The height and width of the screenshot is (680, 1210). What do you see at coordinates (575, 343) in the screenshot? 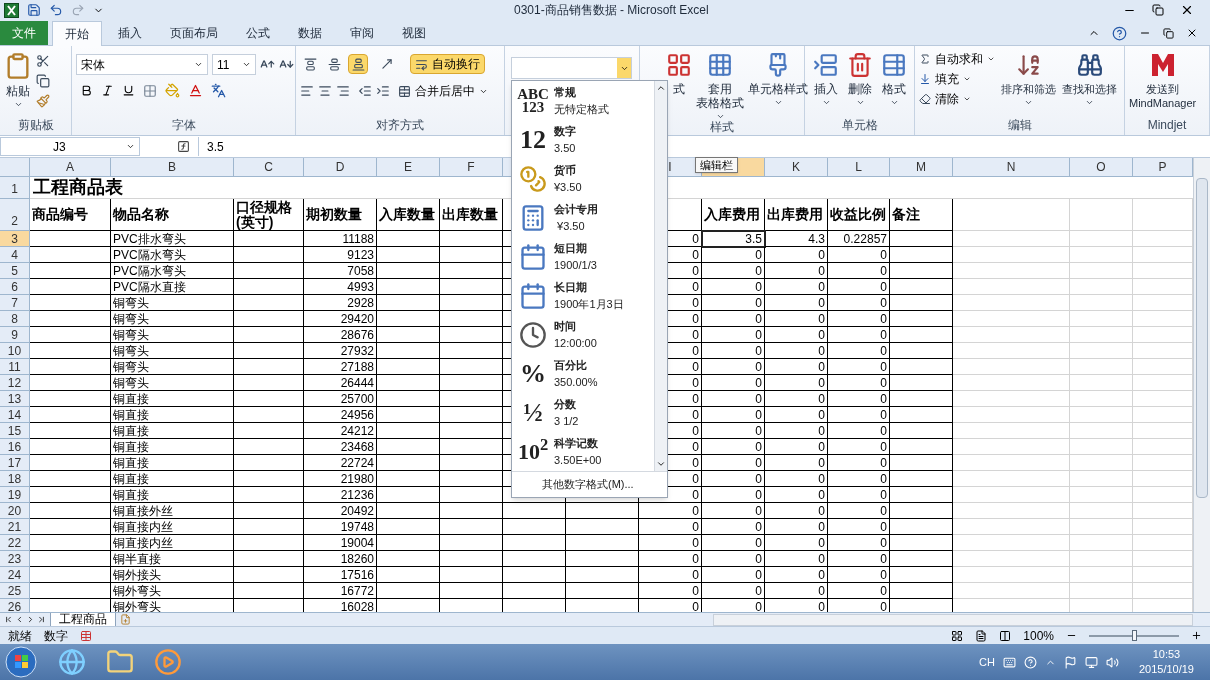
I see `format-sample: 12:00:00` at bounding box center [575, 343].